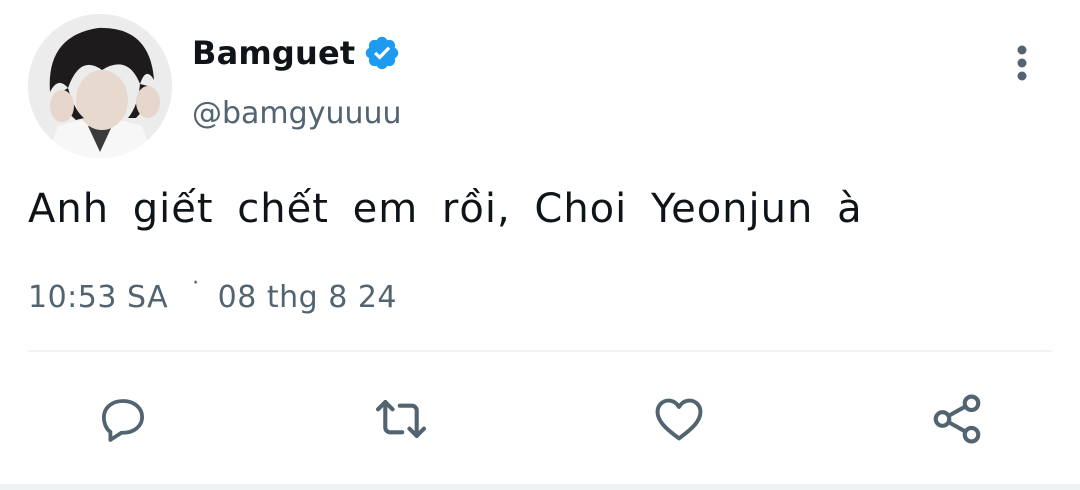 This screenshot has height=490, width=1080. I want to click on action-bar, so click(540, 419).